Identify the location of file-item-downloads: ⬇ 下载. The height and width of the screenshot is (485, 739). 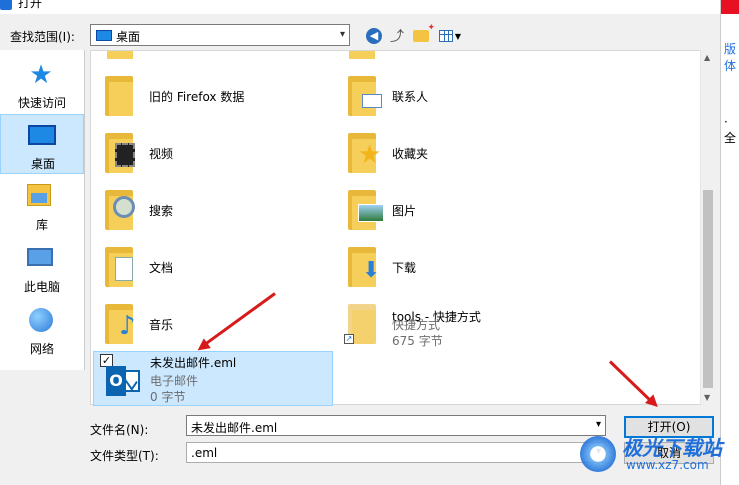
(454, 266).